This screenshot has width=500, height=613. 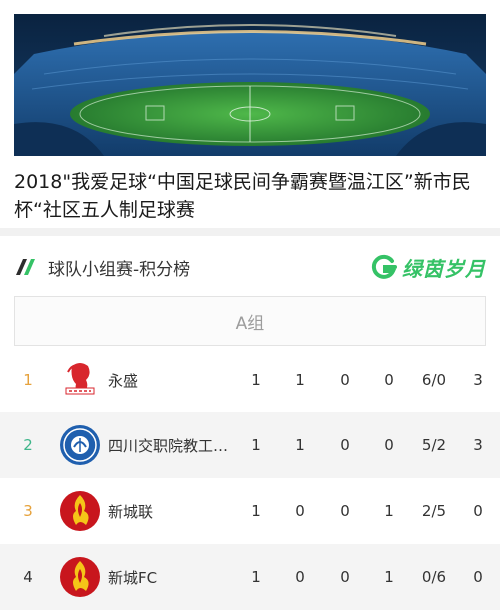 I want to click on stat-goals: 5/2, so click(x=434, y=445).